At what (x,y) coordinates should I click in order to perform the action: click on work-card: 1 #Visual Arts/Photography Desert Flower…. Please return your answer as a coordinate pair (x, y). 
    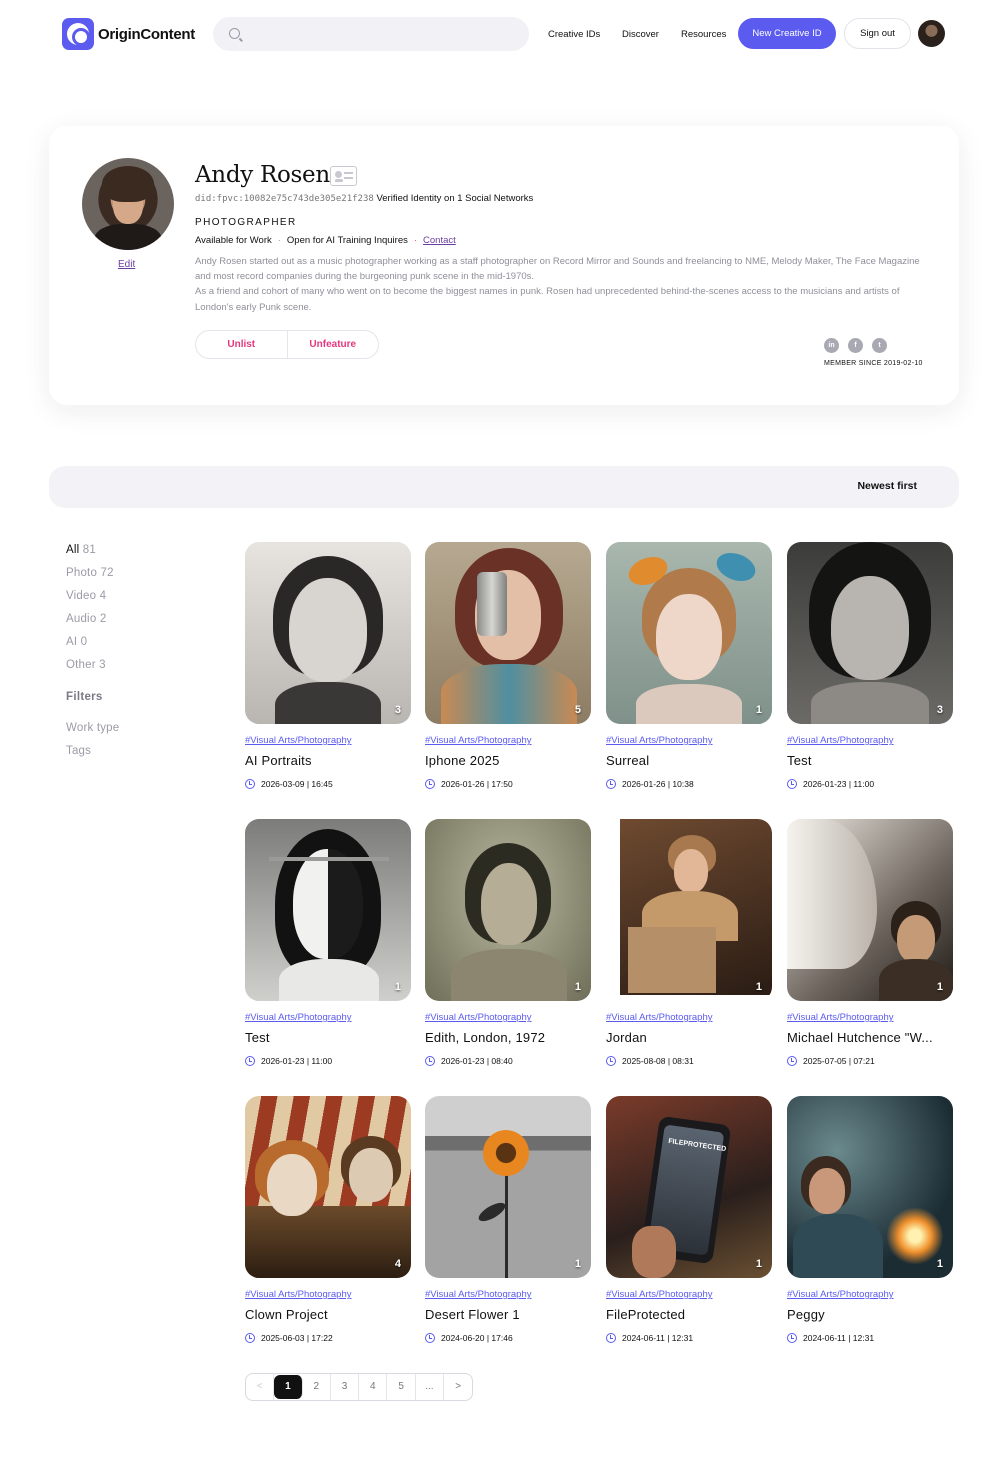
    Looking at the image, I should click on (508, 1231).